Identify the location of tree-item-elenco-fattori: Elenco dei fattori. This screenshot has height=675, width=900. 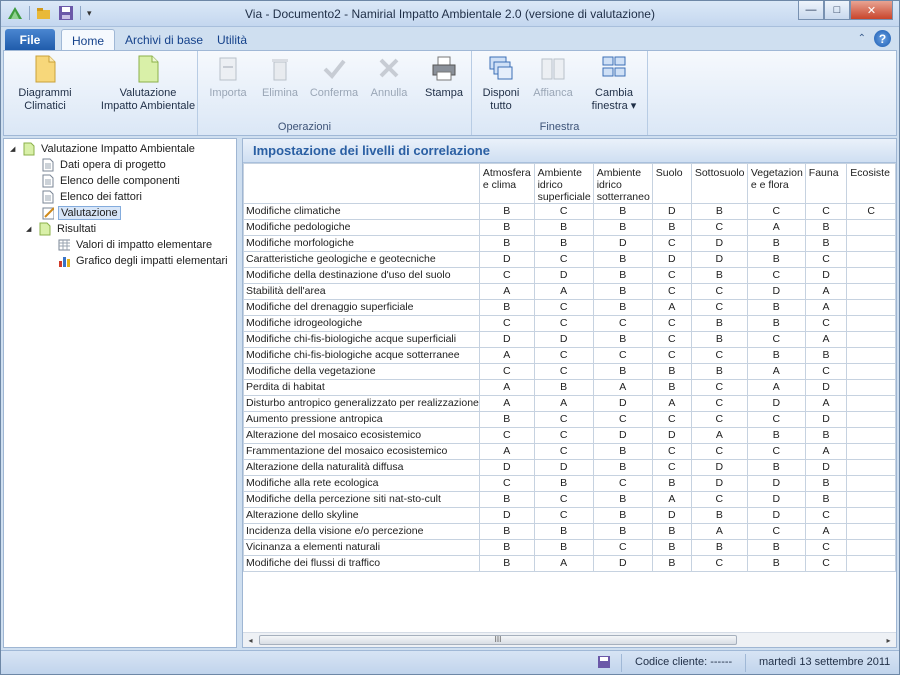
(93, 197).